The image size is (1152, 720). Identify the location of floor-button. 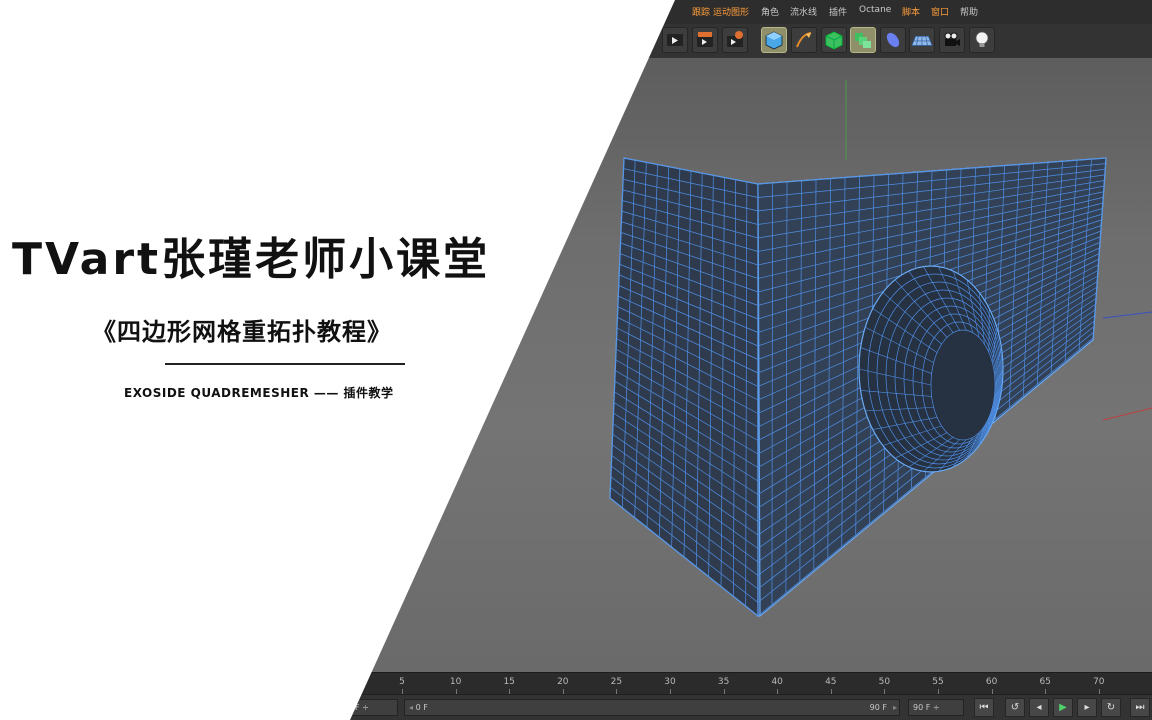
(922, 40).